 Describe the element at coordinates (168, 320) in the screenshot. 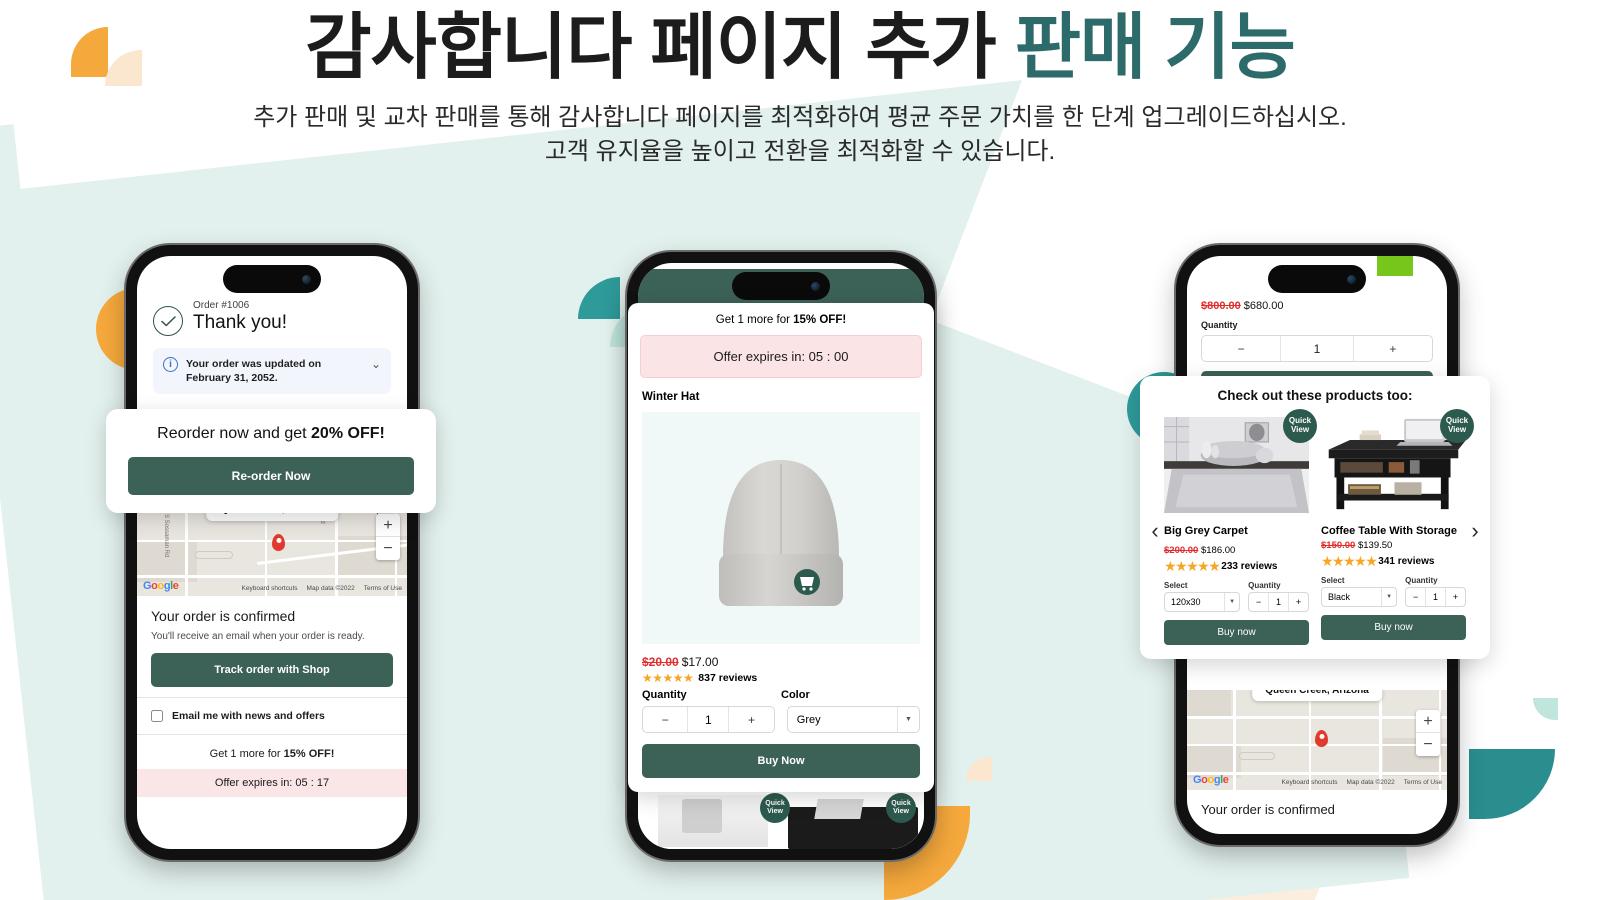

I see `check-icon` at that location.